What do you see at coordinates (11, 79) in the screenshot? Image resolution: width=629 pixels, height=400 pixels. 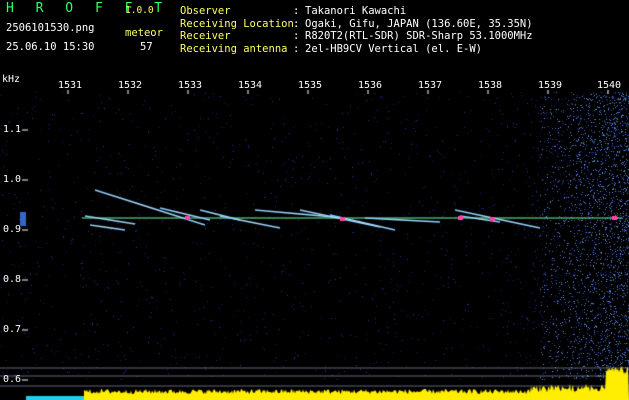 I see `frequency-unit-label: kHz` at bounding box center [11, 79].